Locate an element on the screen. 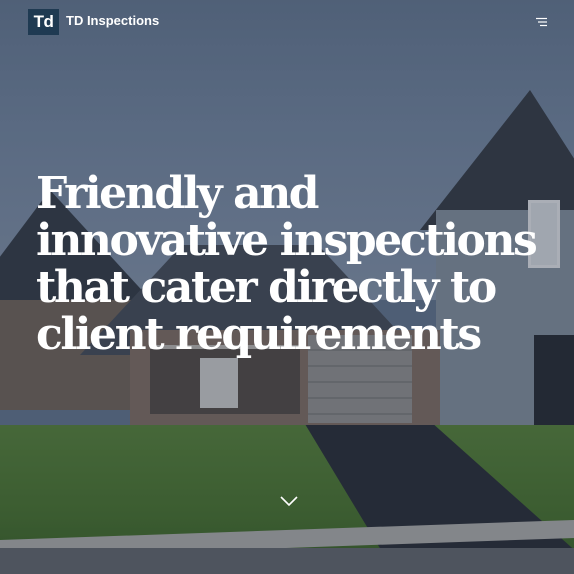 Image resolution: width=574 pixels, height=574 pixels. menu-icon is located at coordinates (541, 22).